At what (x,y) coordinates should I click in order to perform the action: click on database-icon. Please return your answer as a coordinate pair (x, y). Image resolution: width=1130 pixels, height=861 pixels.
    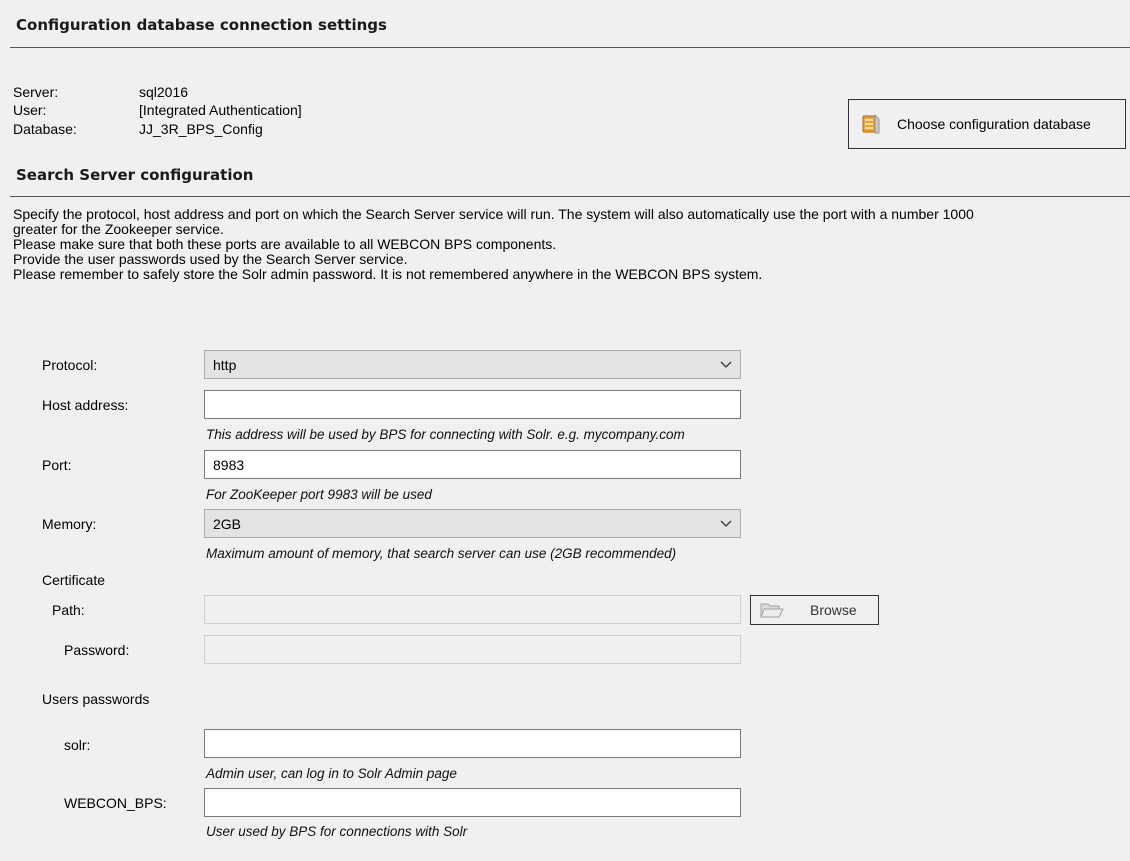
    Looking at the image, I should click on (871, 124).